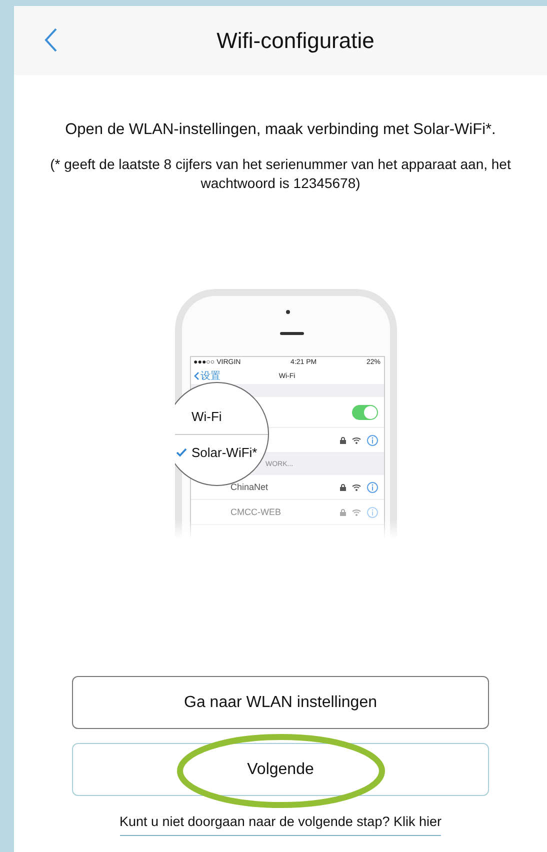 The image size is (547, 852). I want to click on network-name: ChinaNet, so click(249, 487).